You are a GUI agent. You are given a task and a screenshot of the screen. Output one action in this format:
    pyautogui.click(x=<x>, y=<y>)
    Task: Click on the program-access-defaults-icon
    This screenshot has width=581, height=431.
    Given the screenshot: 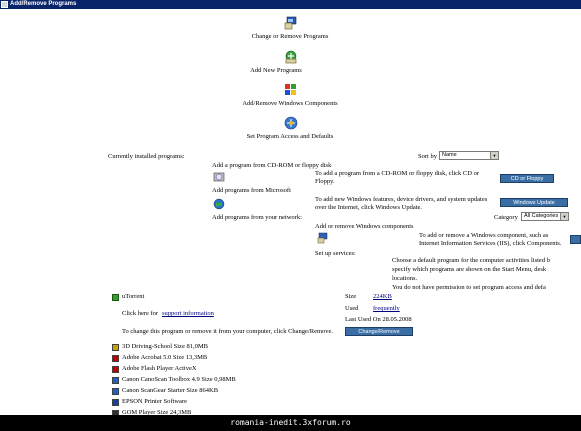 What is the action you would take?
    pyautogui.click(x=291, y=123)
    